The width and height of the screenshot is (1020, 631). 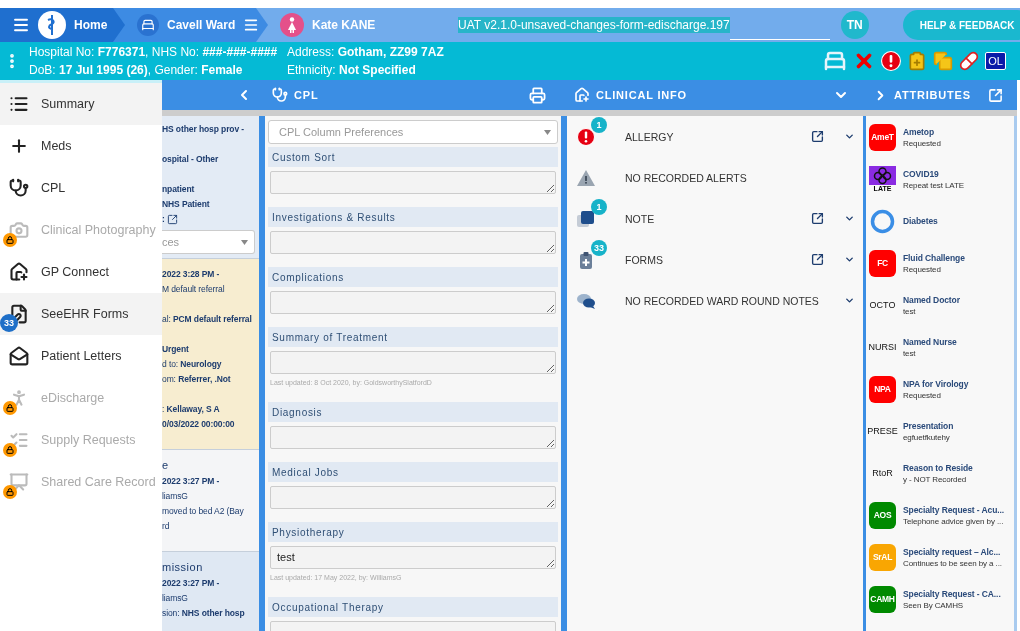 What do you see at coordinates (204, 613) in the screenshot?
I see `summary-text: sion: NHS other hosp` at bounding box center [204, 613].